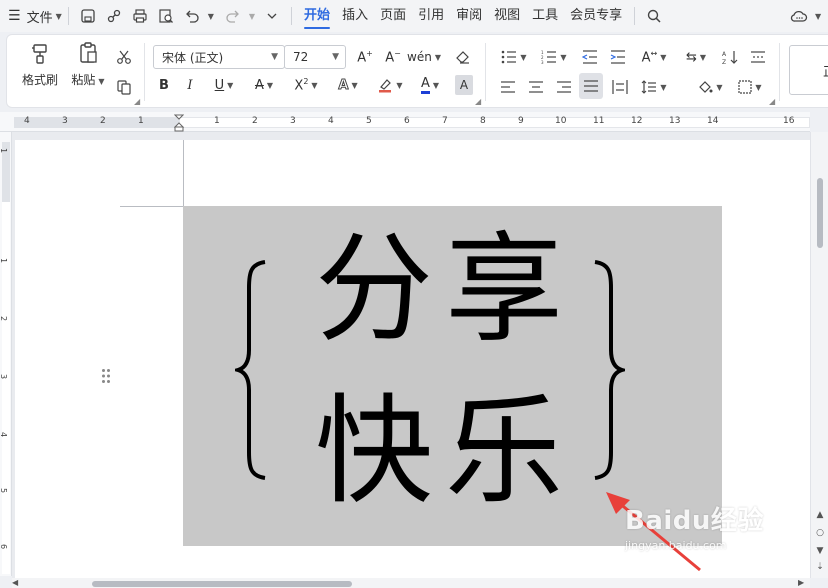 The image size is (828, 588). I want to click on ruler-number: 10, so click(561, 121).